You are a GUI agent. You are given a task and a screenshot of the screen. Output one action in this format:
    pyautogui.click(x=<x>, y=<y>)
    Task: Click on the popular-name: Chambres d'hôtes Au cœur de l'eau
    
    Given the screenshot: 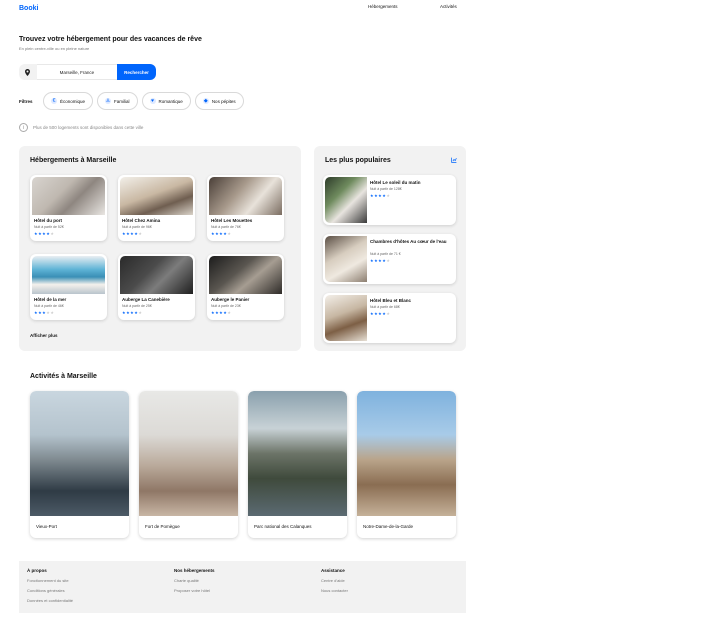 What is the action you would take?
    pyautogui.click(x=408, y=241)
    